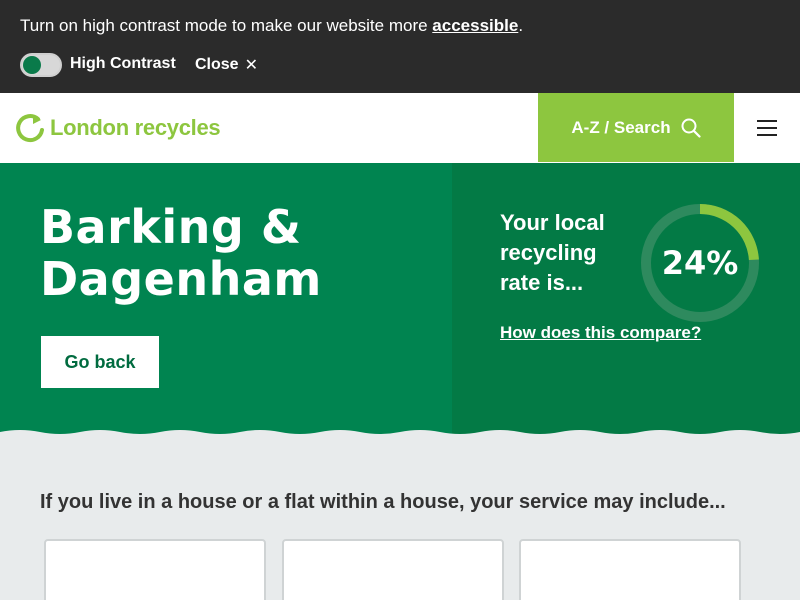 The height and width of the screenshot is (600, 800). I want to click on contrast-message-period: ., so click(521, 25).